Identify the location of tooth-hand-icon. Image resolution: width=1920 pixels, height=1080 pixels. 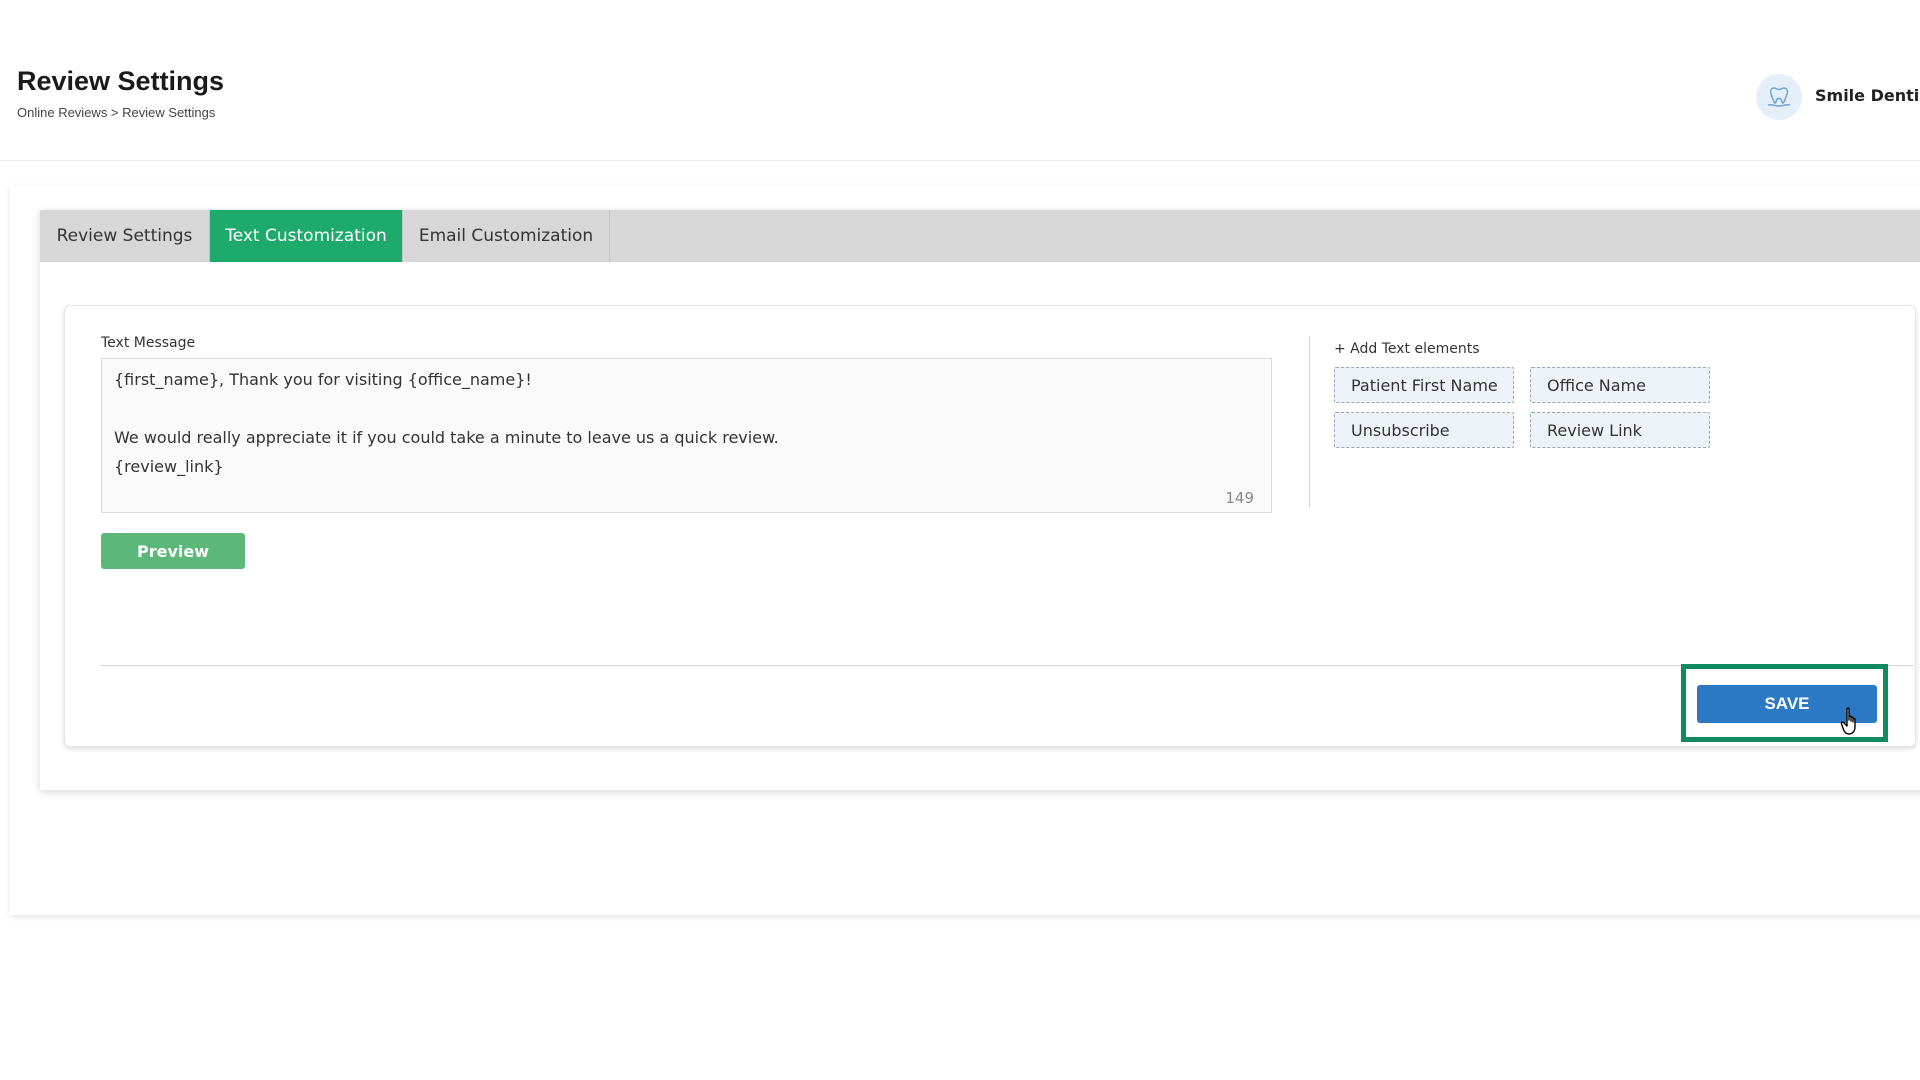
(1779, 97).